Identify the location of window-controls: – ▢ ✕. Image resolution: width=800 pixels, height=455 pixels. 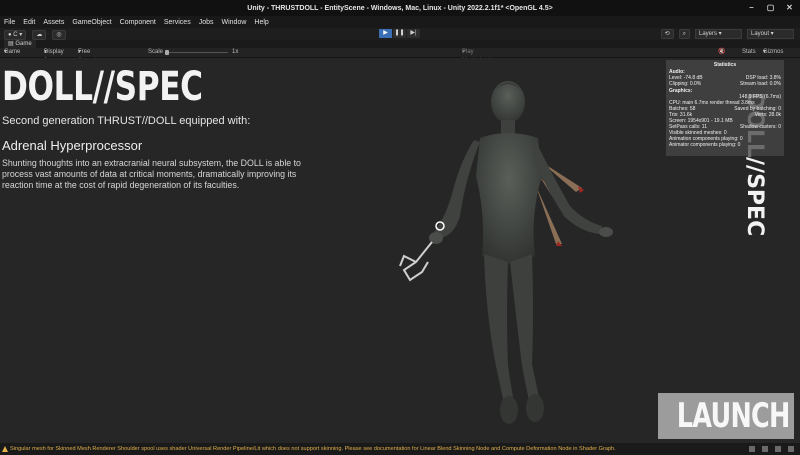
(770, 7).